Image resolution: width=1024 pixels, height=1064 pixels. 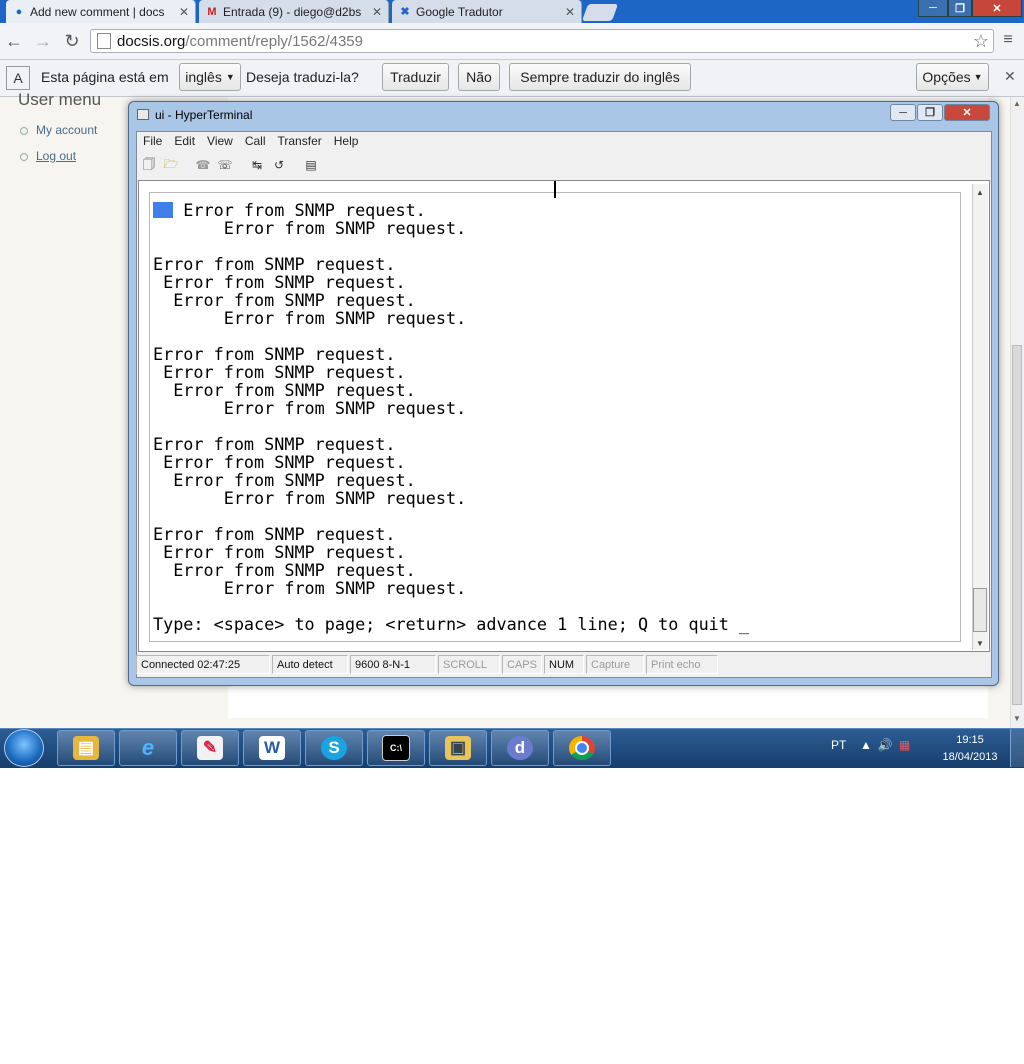 I want to click on my-account-link: My account, so click(x=58, y=130).